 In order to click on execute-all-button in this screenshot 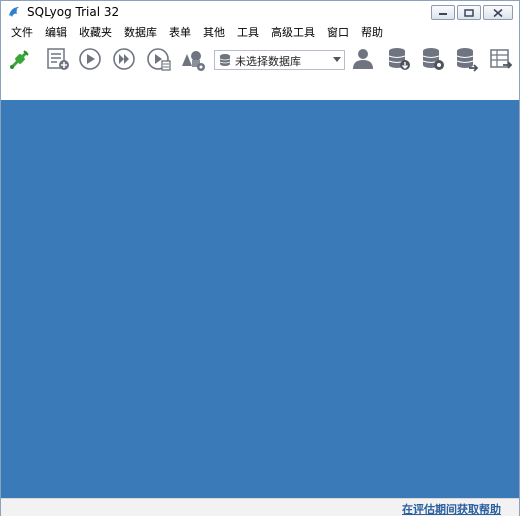, I will do `click(124, 59)`.